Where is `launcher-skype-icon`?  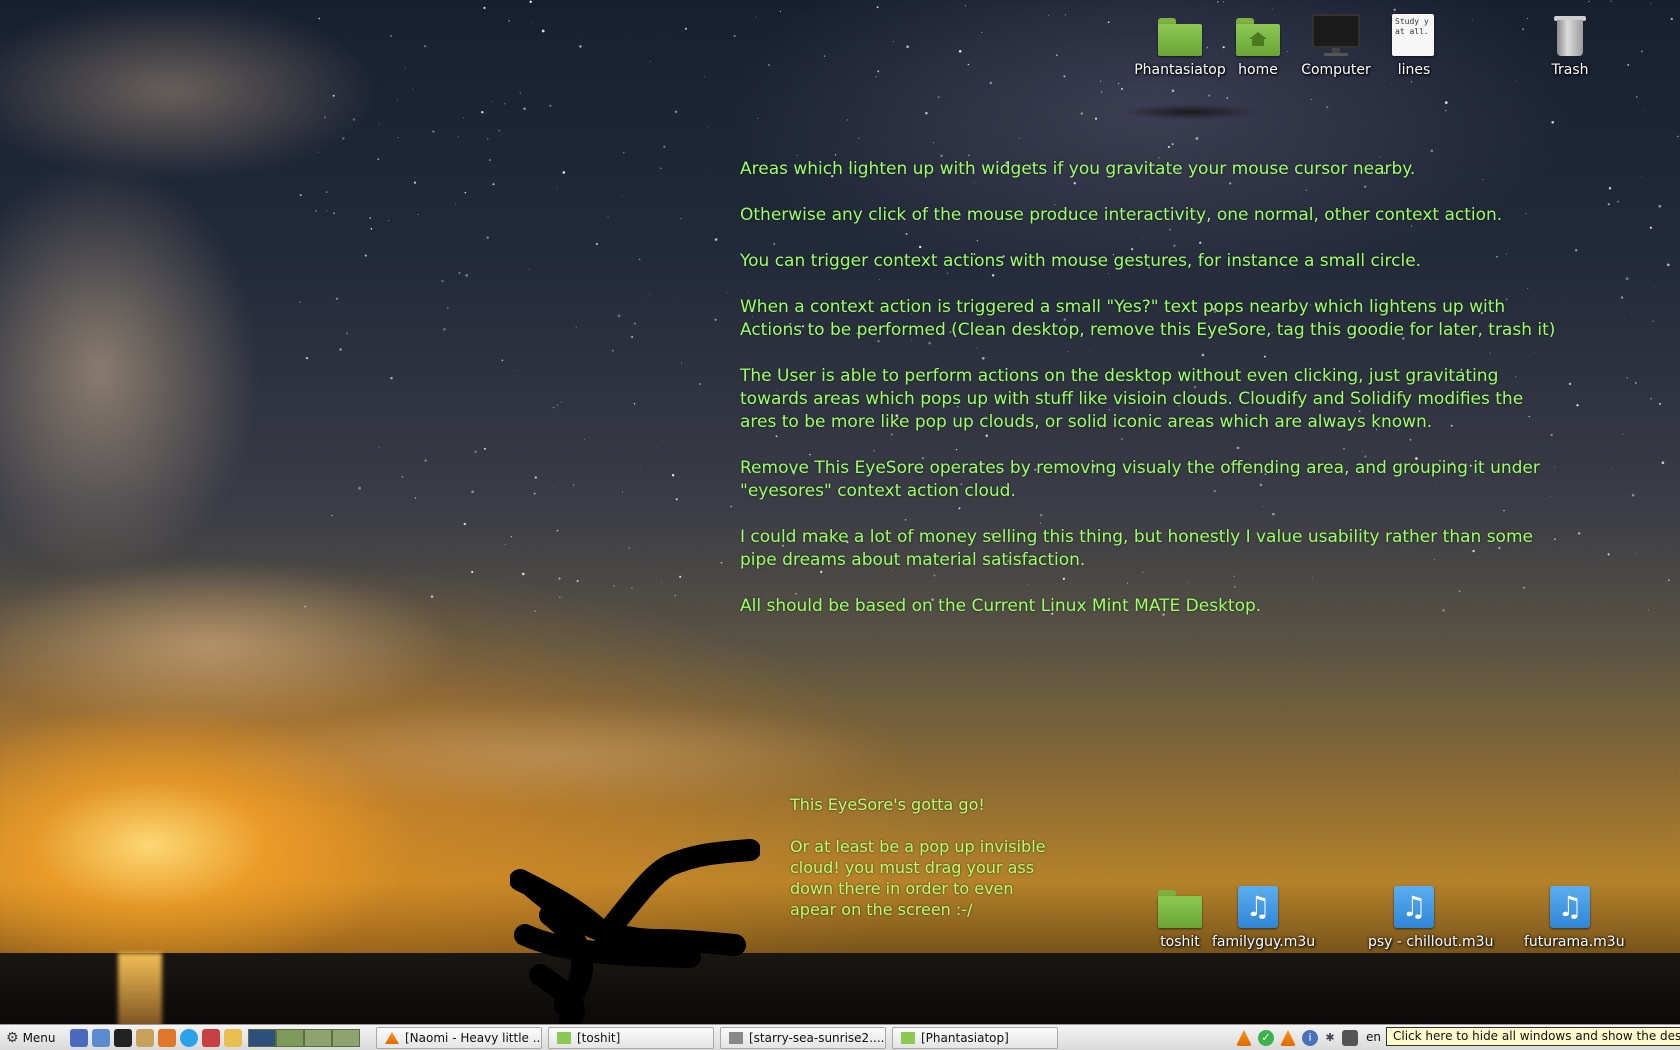
launcher-skype-icon is located at coordinates (189, 1038).